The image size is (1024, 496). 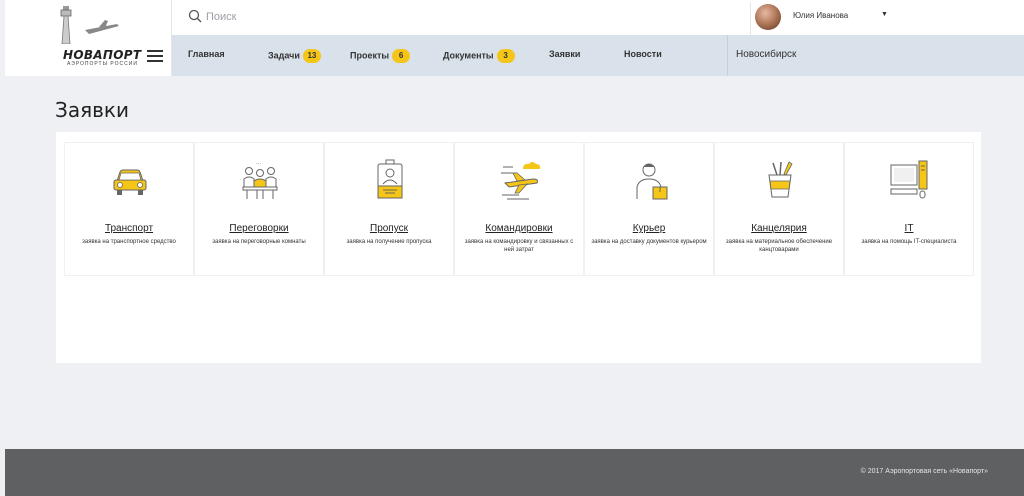 I want to click on nav-item-tasks: Задачи 13, so click(x=294, y=56).